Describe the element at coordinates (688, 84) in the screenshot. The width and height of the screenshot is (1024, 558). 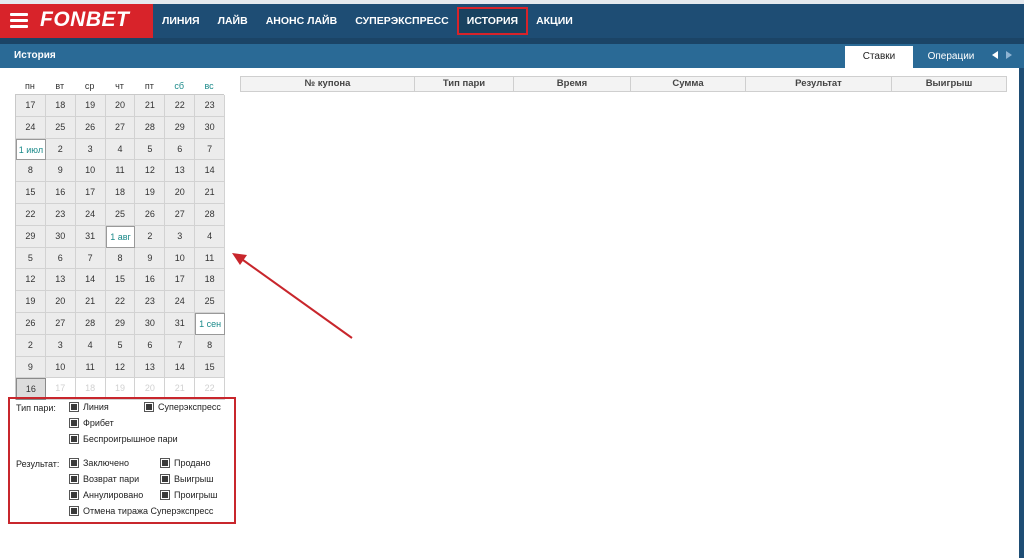
I see `col-amount: Сумма` at that location.